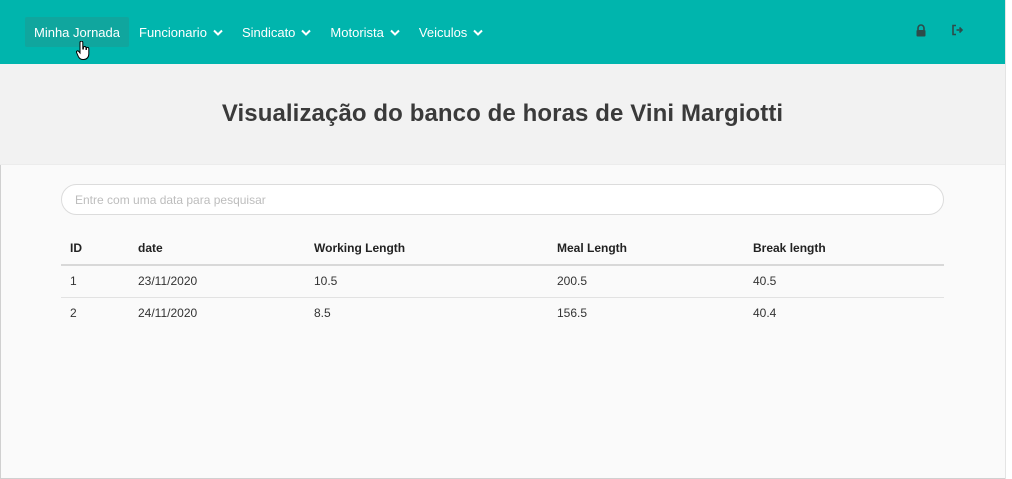 This screenshot has height=479, width=1012. Describe the element at coordinates (322, 313) in the screenshot. I see `cell-working-length: 8.5` at that location.